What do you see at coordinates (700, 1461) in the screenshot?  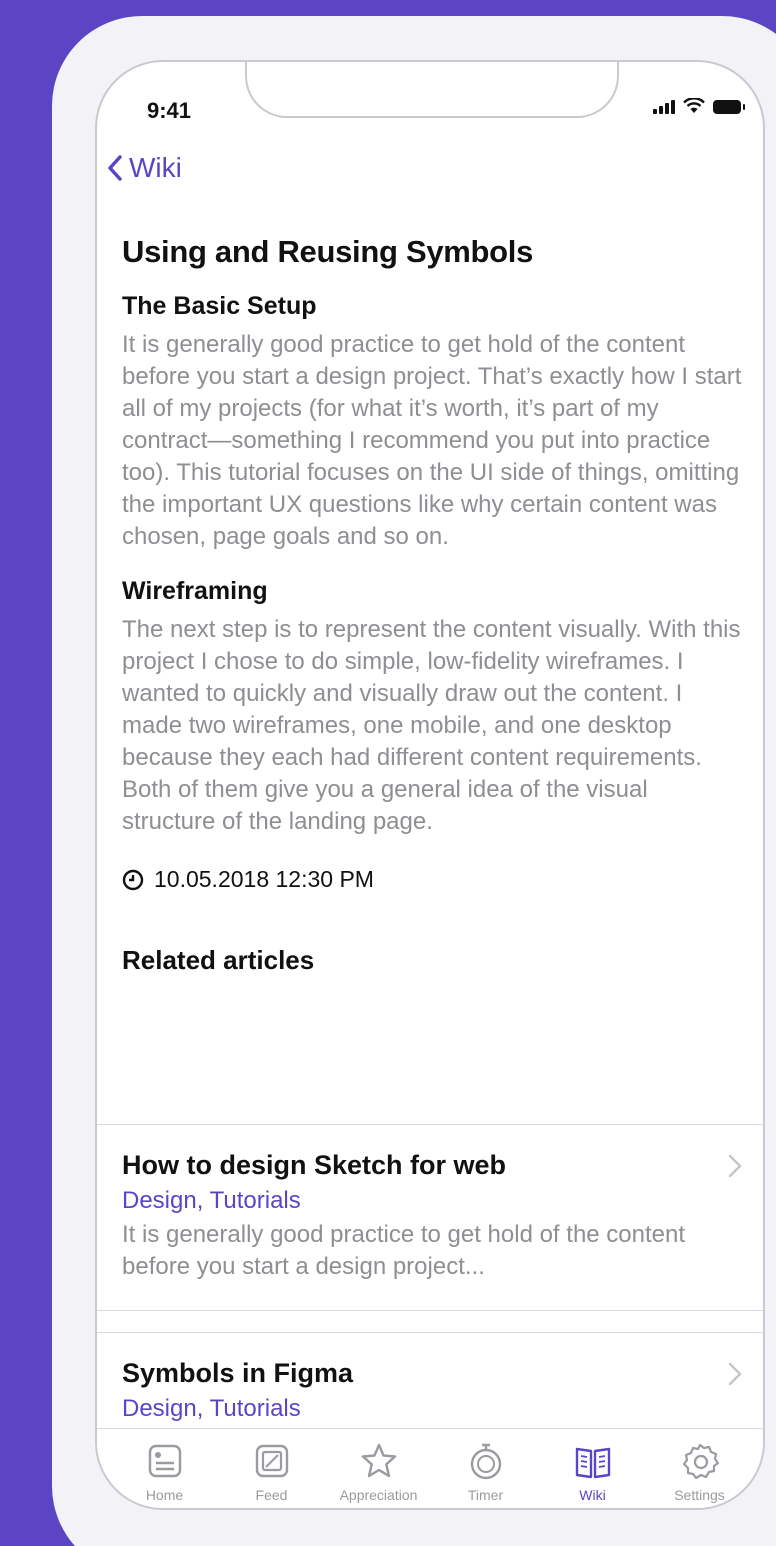 I see `gear-icon` at bounding box center [700, 1461].